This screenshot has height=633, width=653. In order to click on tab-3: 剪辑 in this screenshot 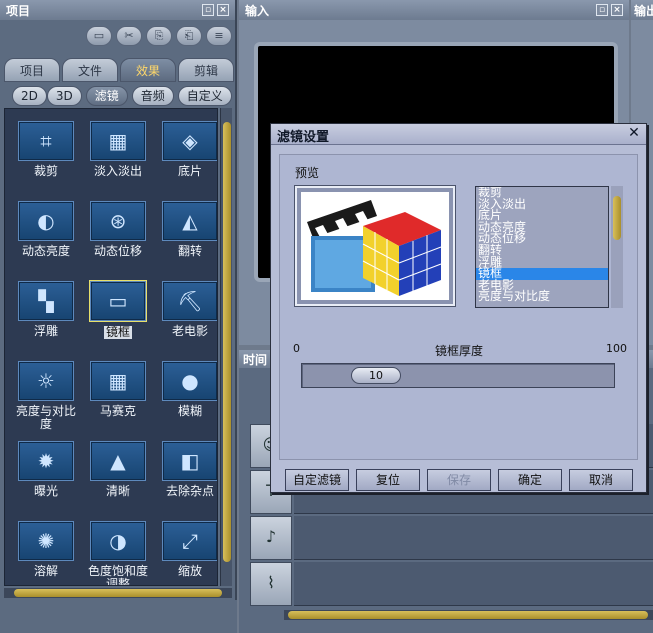, I will do `click(206, 70)`.